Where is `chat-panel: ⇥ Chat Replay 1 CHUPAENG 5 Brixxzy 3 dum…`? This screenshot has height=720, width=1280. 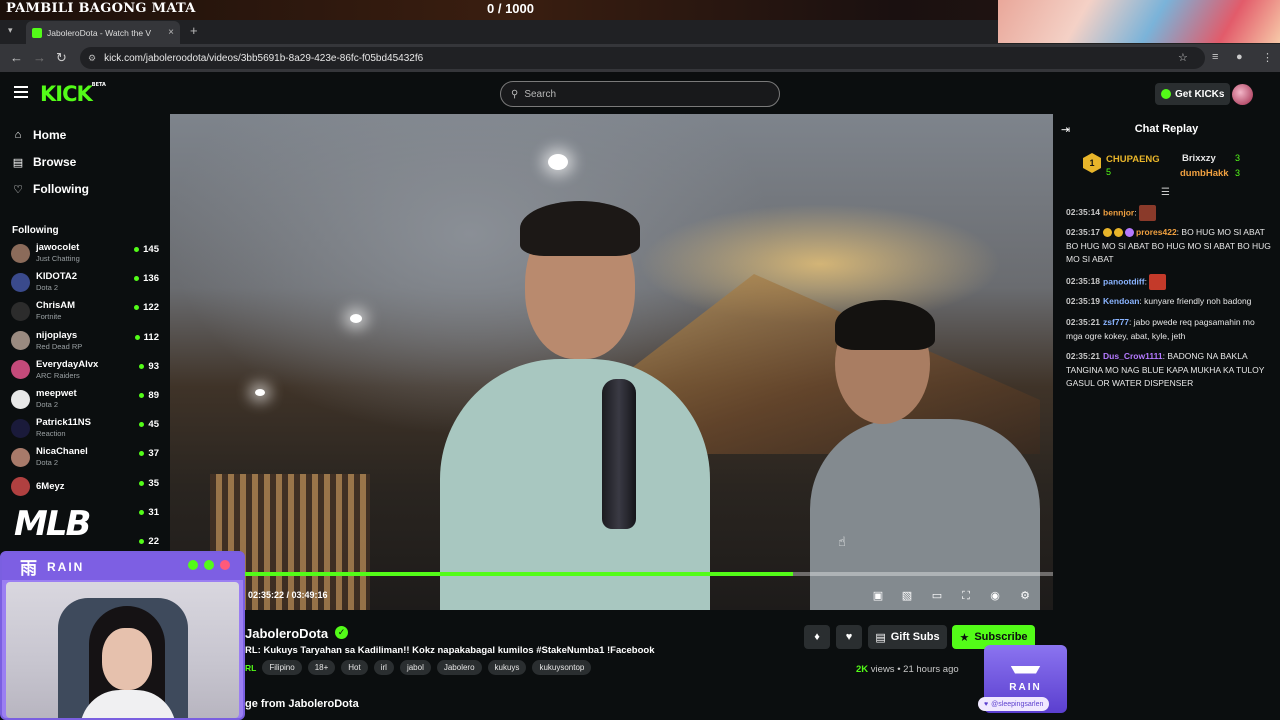
chat-panel: ⇥ Chat Replay 1 CHUPAENG 5 Brixxzy 3 dum… is located at coordinates (1166, 417).